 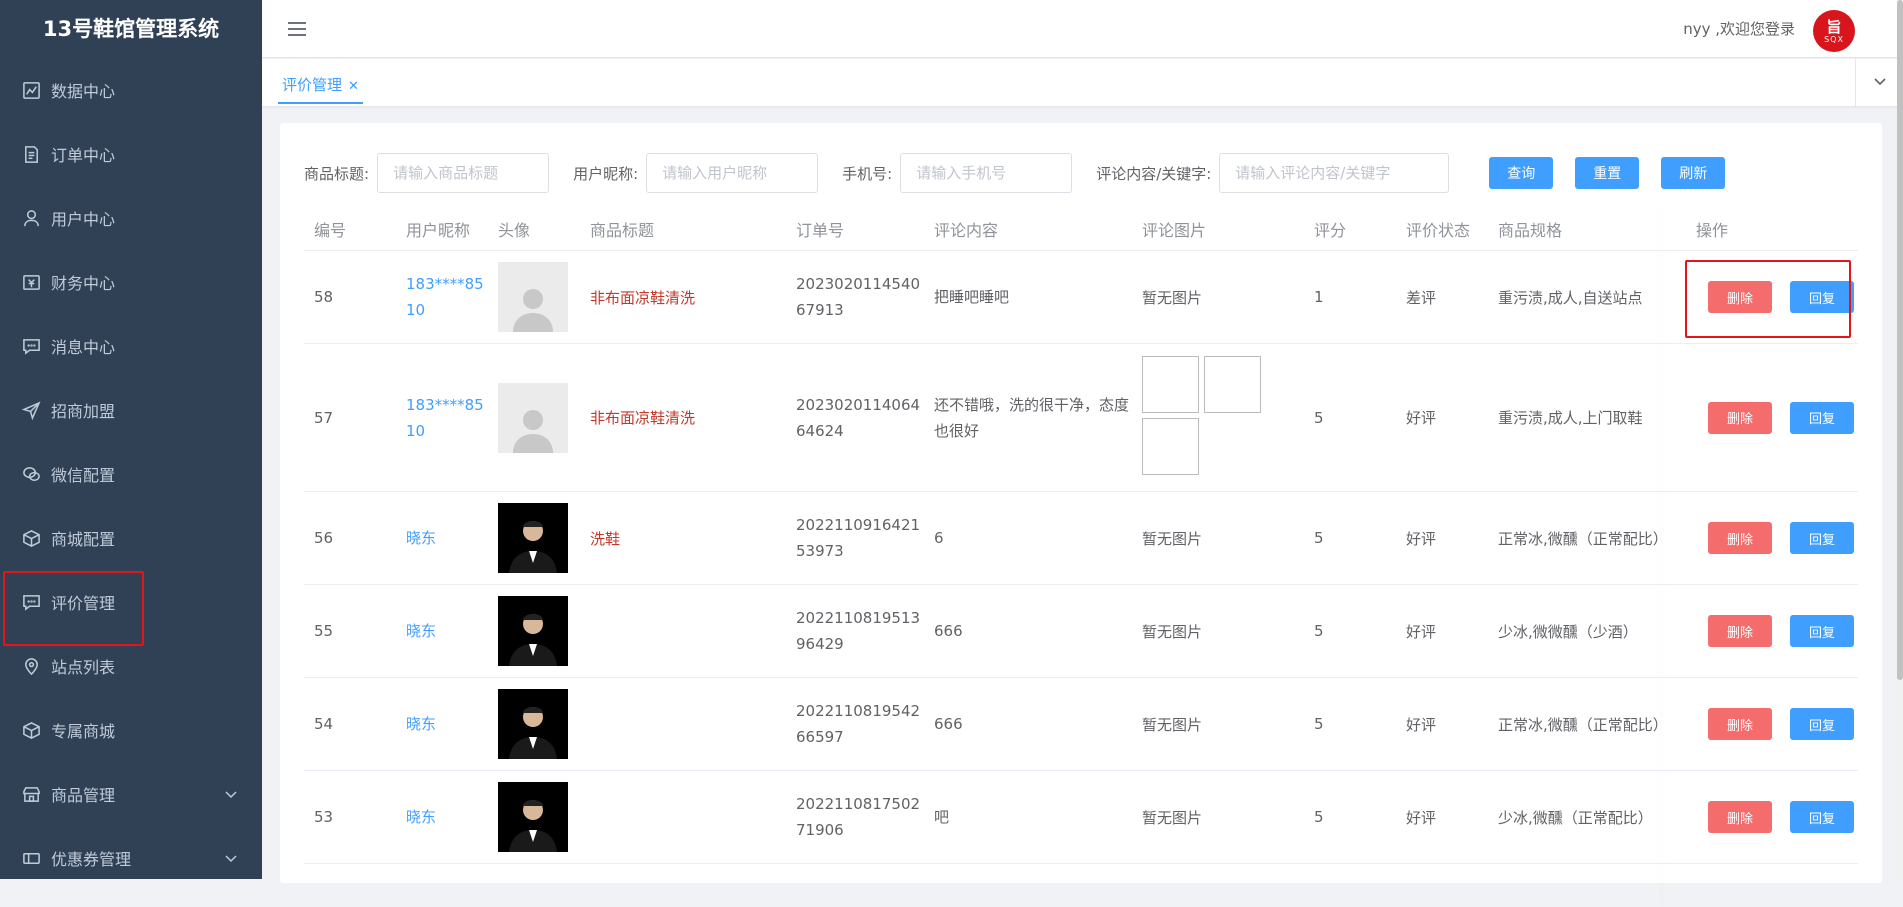 I want to click on cell-spec: 少冰,微醺（正常配比）, so click(x=1575, y=817).